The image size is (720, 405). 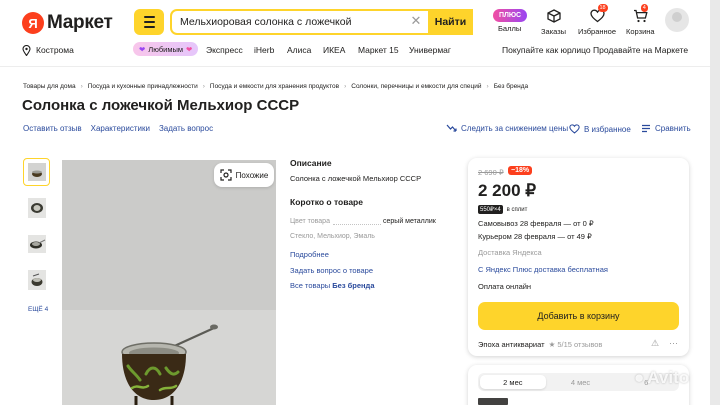 What do you see at coordinates (574, 129) in the screenshot?
I see `heart-icon` at bounding box center [574, 129].